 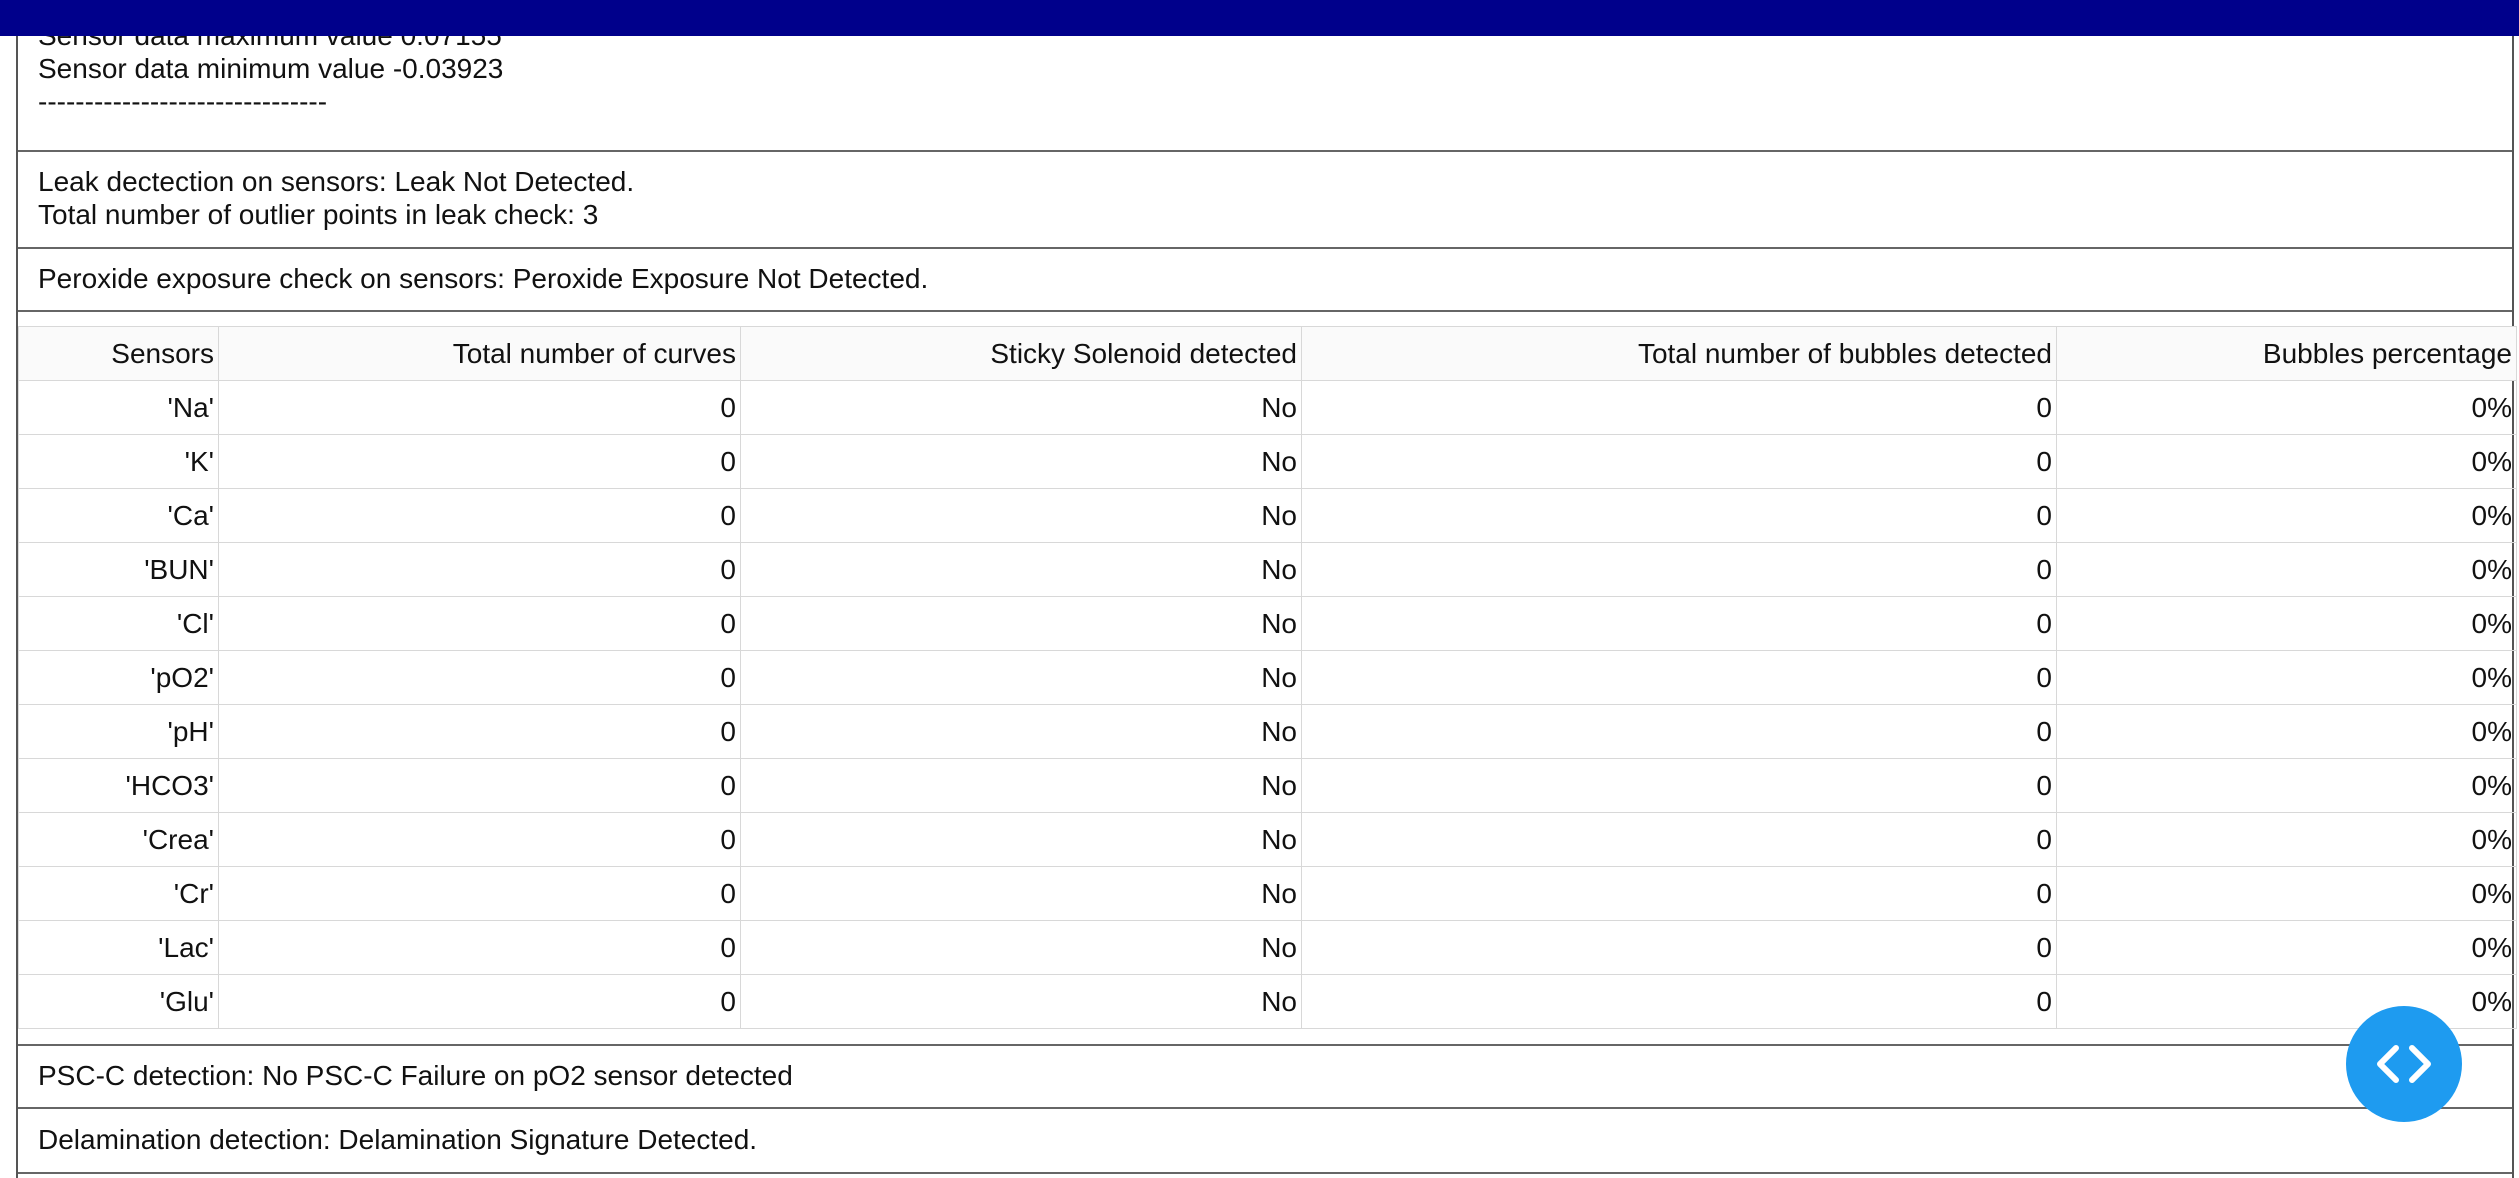 What do you see at coordinates (118, 515) in the screenshot?
I see `cell-sensor: 'Ca'` at bounding box center [118, 515].